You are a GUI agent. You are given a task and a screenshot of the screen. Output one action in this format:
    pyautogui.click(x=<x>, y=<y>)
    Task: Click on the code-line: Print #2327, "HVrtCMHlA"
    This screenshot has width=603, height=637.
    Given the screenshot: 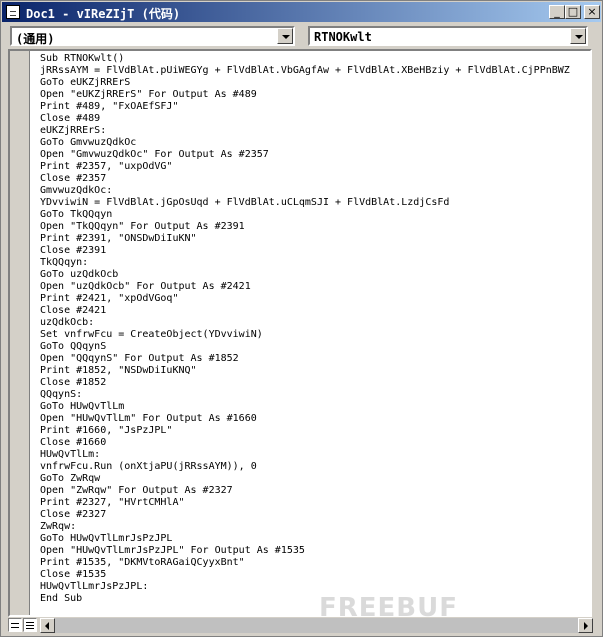 What is the action you would take?
    pyautogui.click(x=313, y=503)
    